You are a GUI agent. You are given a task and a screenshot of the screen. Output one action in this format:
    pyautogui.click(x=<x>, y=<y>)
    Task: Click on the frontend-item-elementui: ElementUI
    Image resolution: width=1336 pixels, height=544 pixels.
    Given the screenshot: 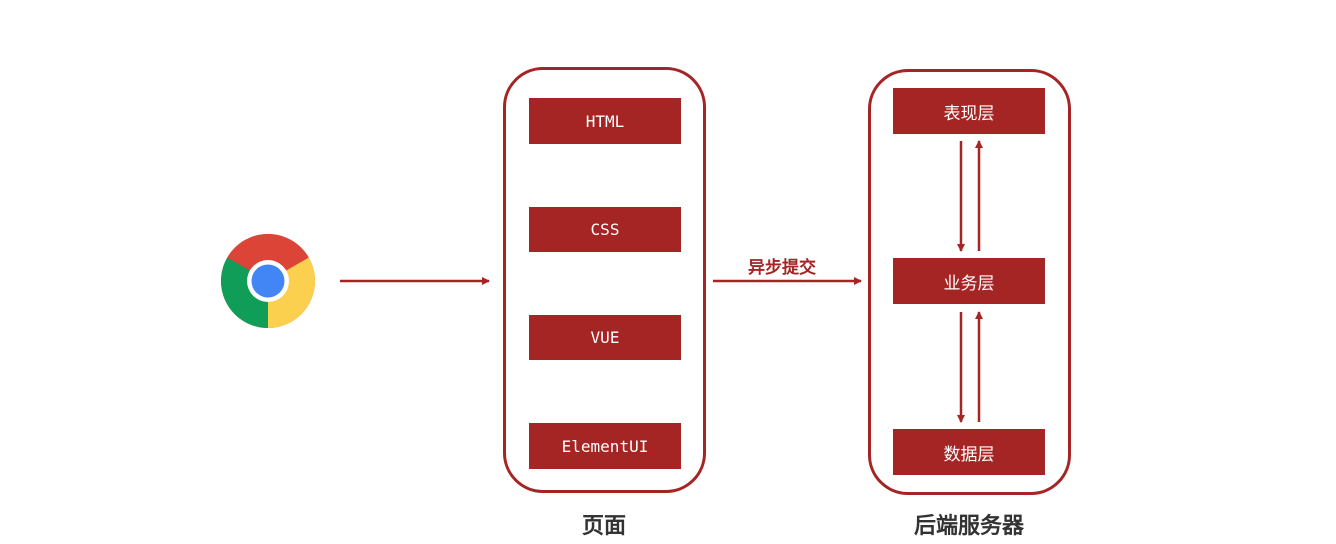 What is the action you would take?
    pyautogui.click(x=605, y=446)
    